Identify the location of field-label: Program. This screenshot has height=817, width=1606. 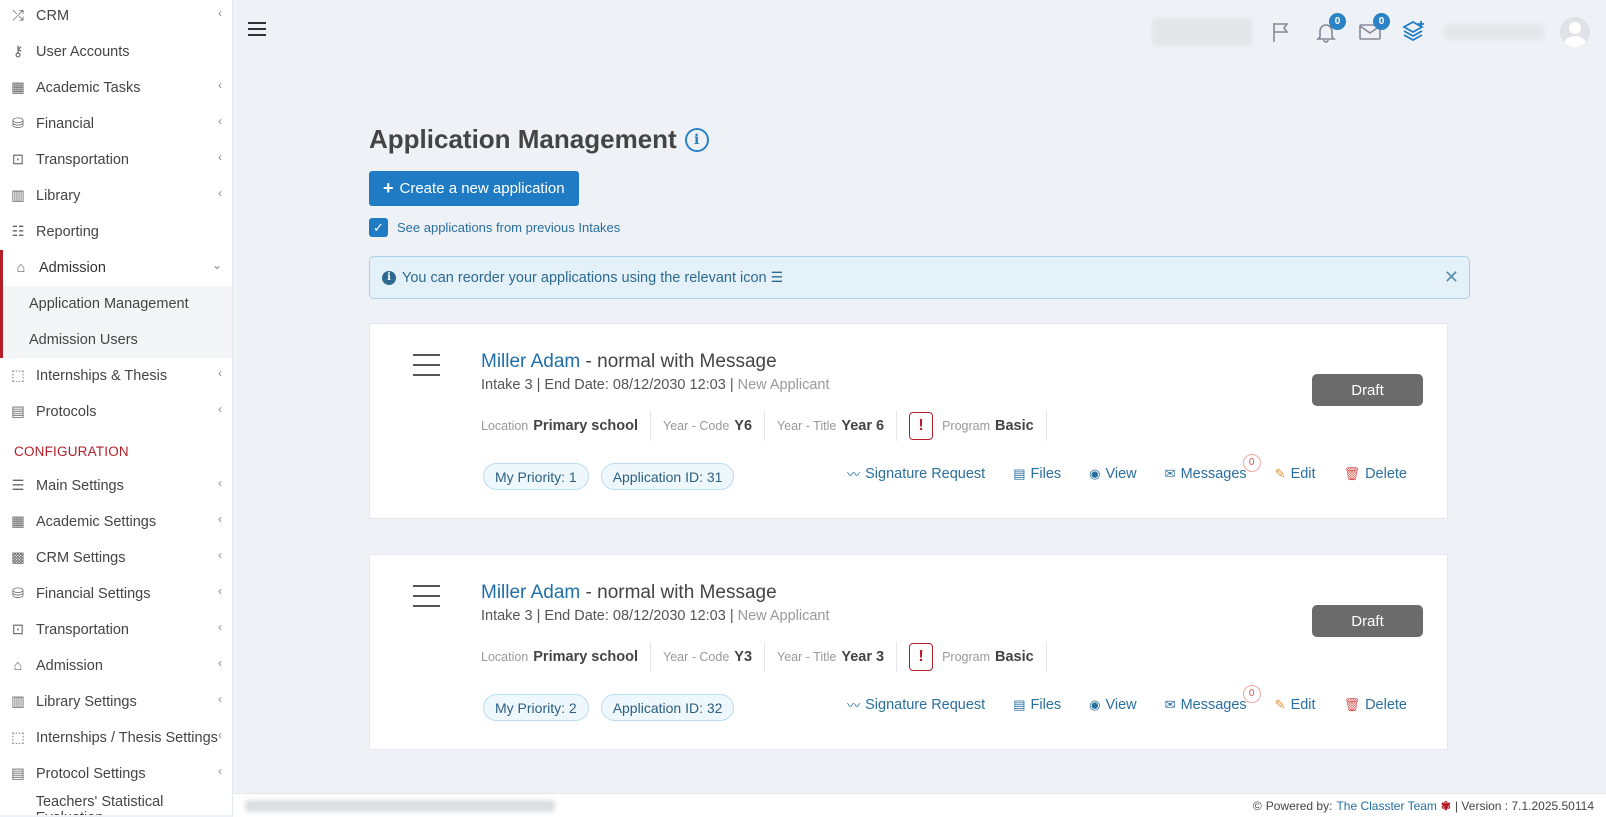
(966, 657).